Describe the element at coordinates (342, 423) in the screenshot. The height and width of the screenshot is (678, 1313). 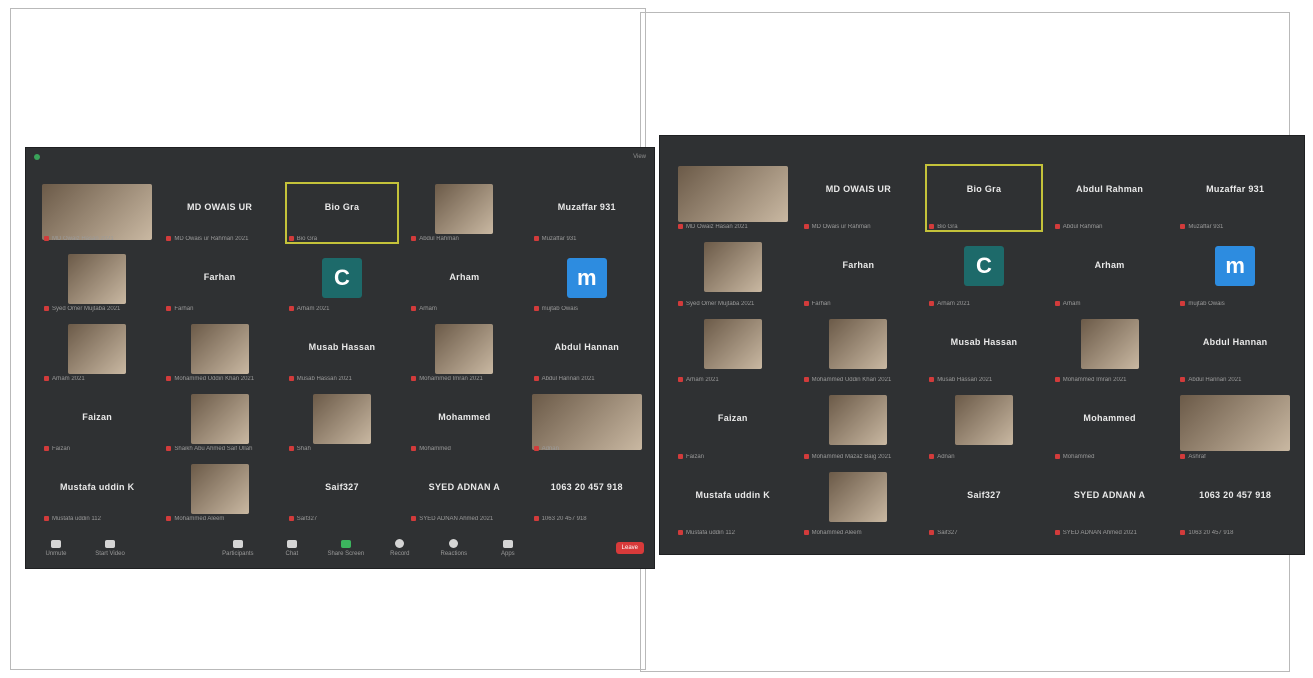
I see `participant-tile: Shah` at that location.